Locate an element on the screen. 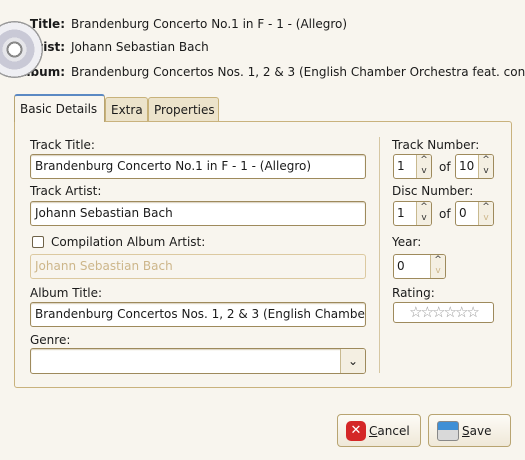  cancel-button: ✕ Cancel is located at coordinates (379, 430).